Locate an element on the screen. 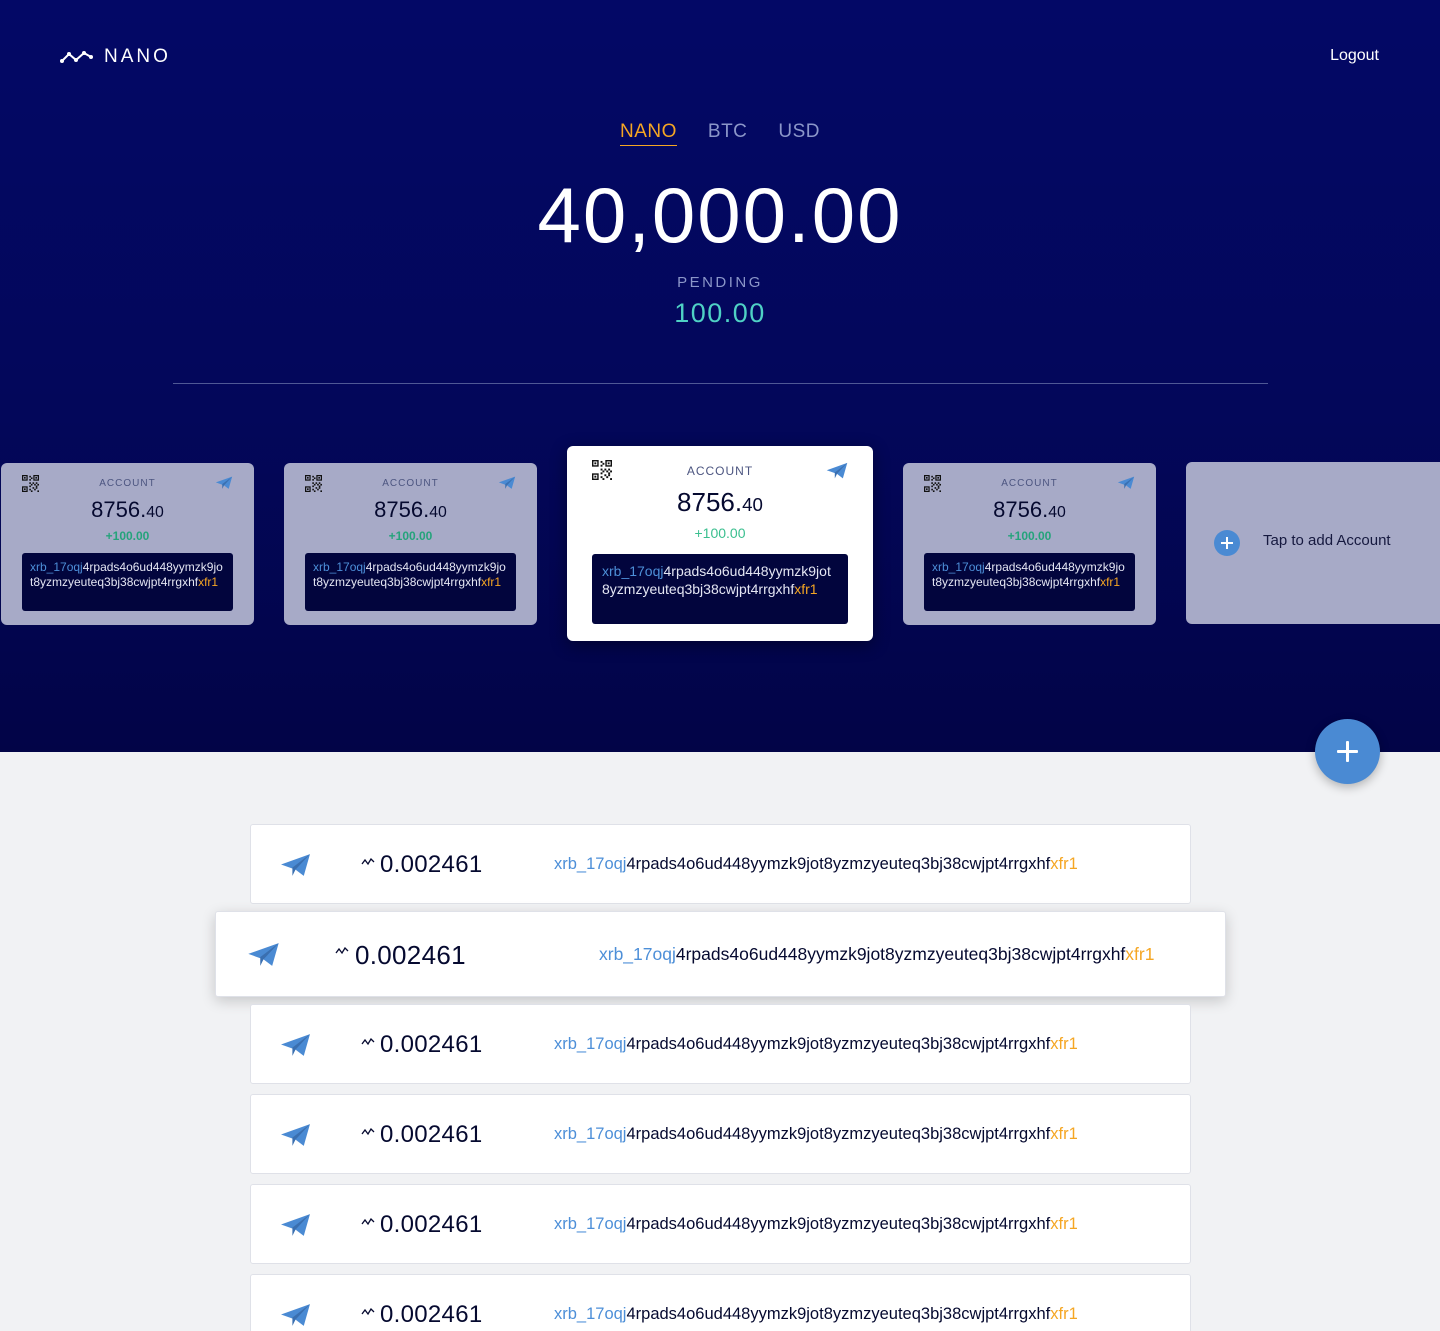  tab-usd: USD is located at coordinates (799, 133).